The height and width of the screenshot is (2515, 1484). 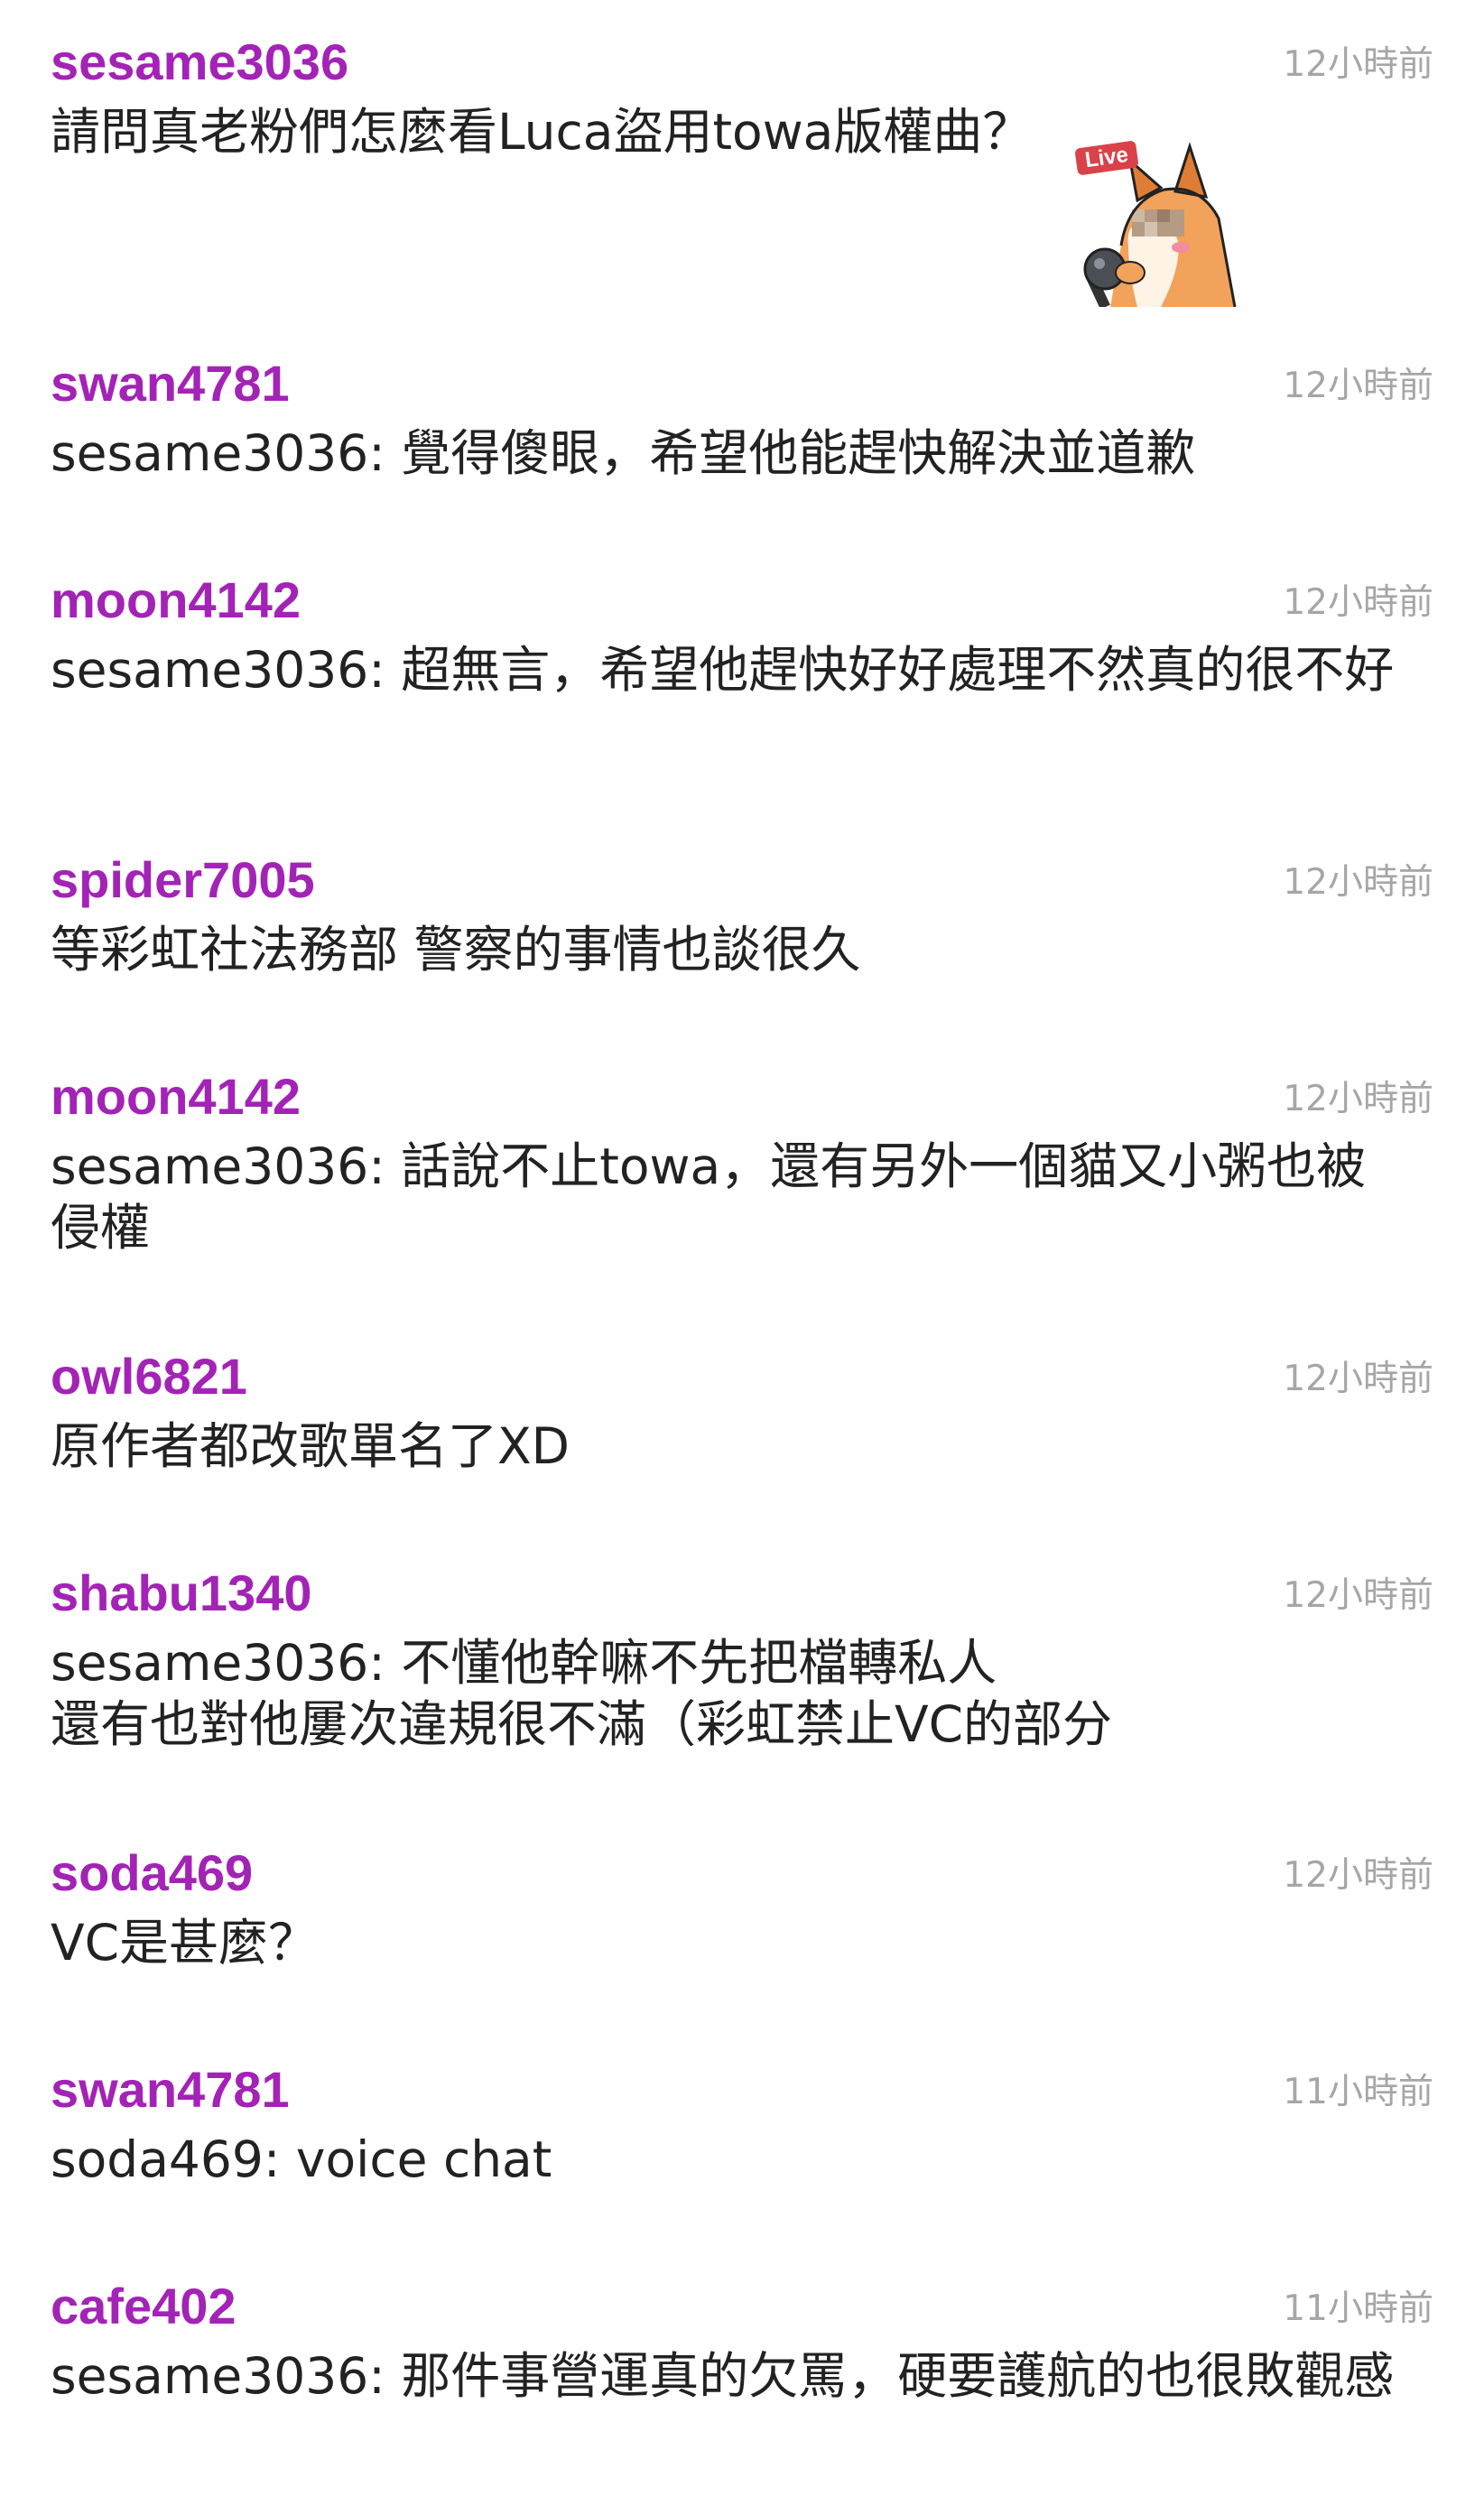 What do you see at coordinates (149, 1376) in the screenshot?
I see `comment-username: owl6821` at bounding box center [149, 1376].